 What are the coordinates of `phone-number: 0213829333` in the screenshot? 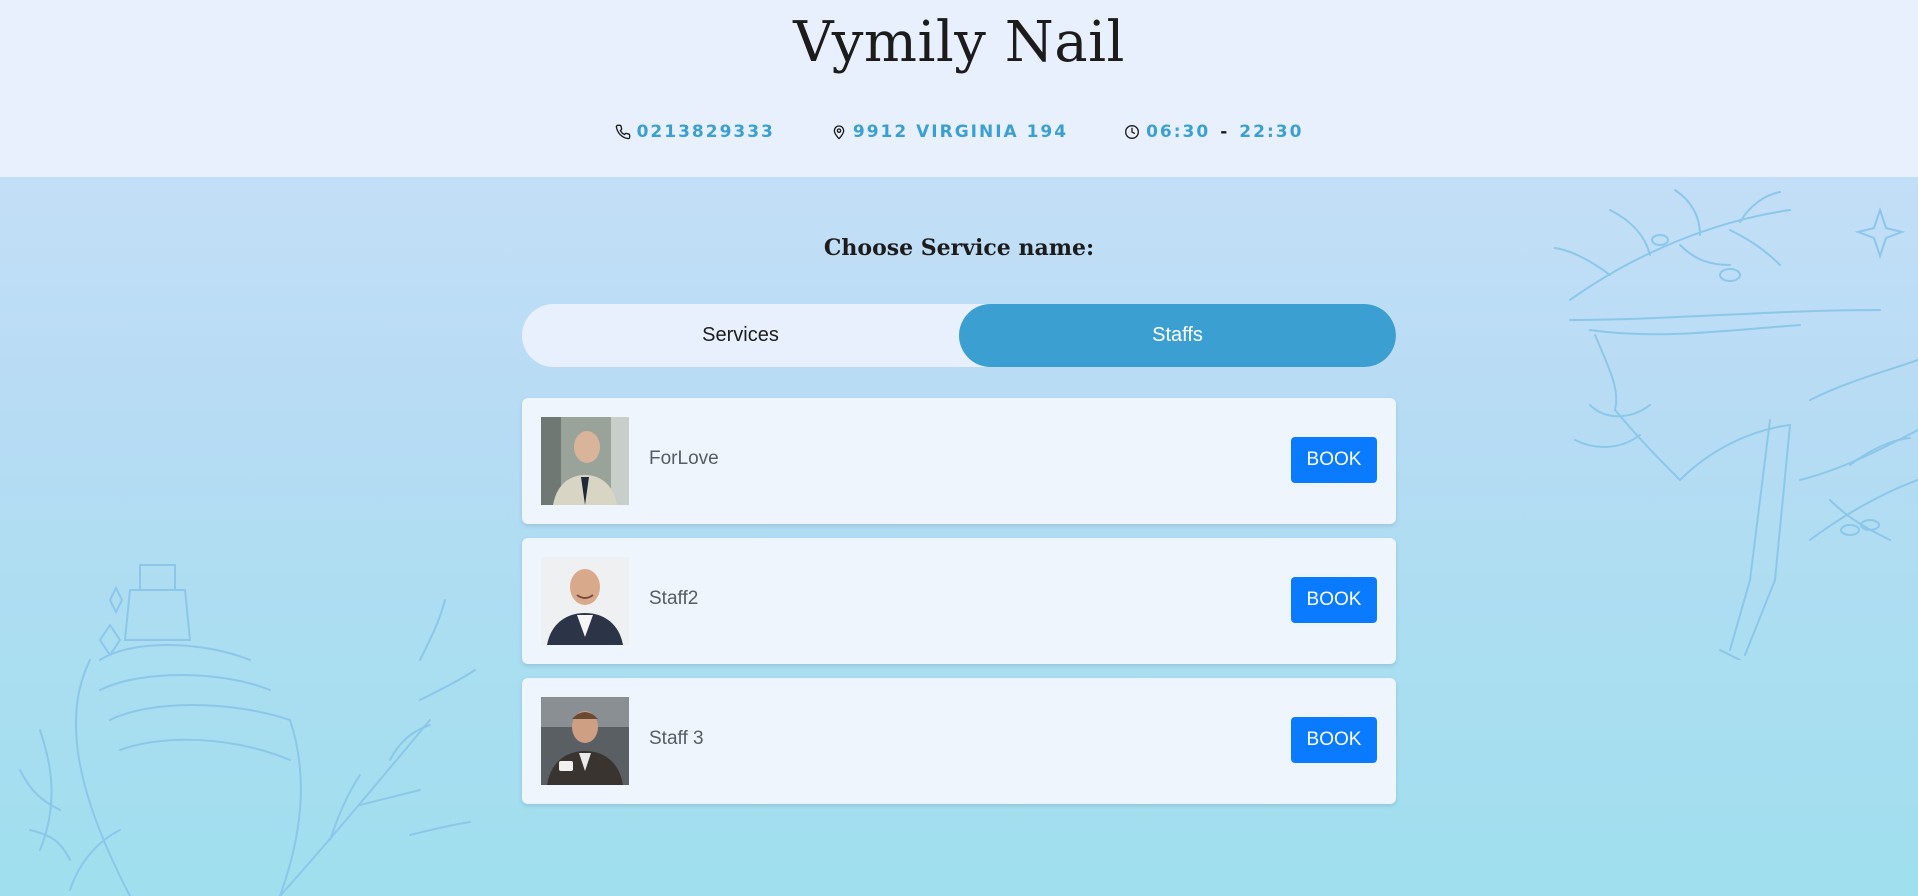 It's located at (705, 132).